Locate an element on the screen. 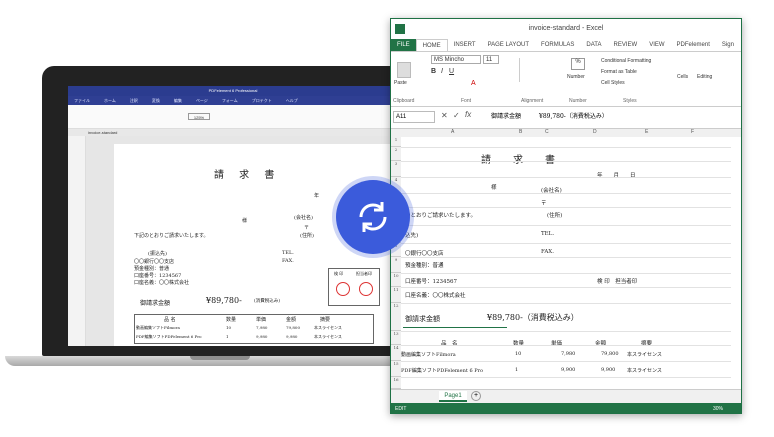 This screenshot has height=437, width=774. underline-button: U is located at coordinates (451, 71).